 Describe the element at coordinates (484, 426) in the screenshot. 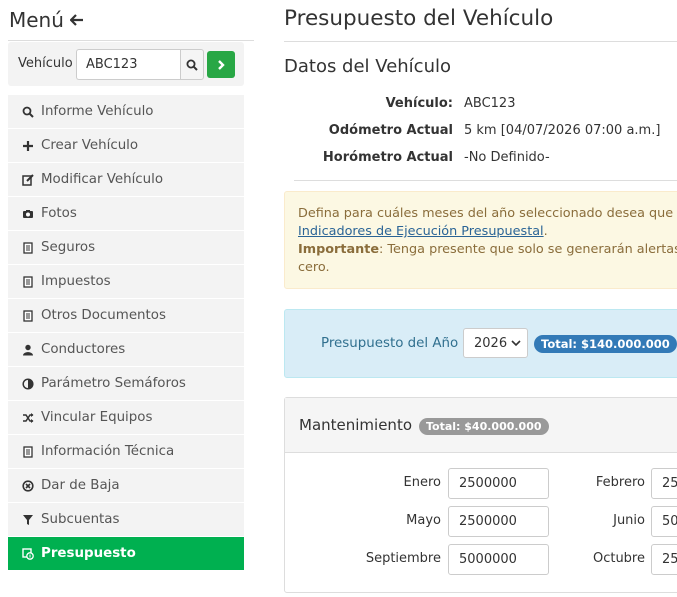

I see `total-badge: Total: $40.000.000` at that location.